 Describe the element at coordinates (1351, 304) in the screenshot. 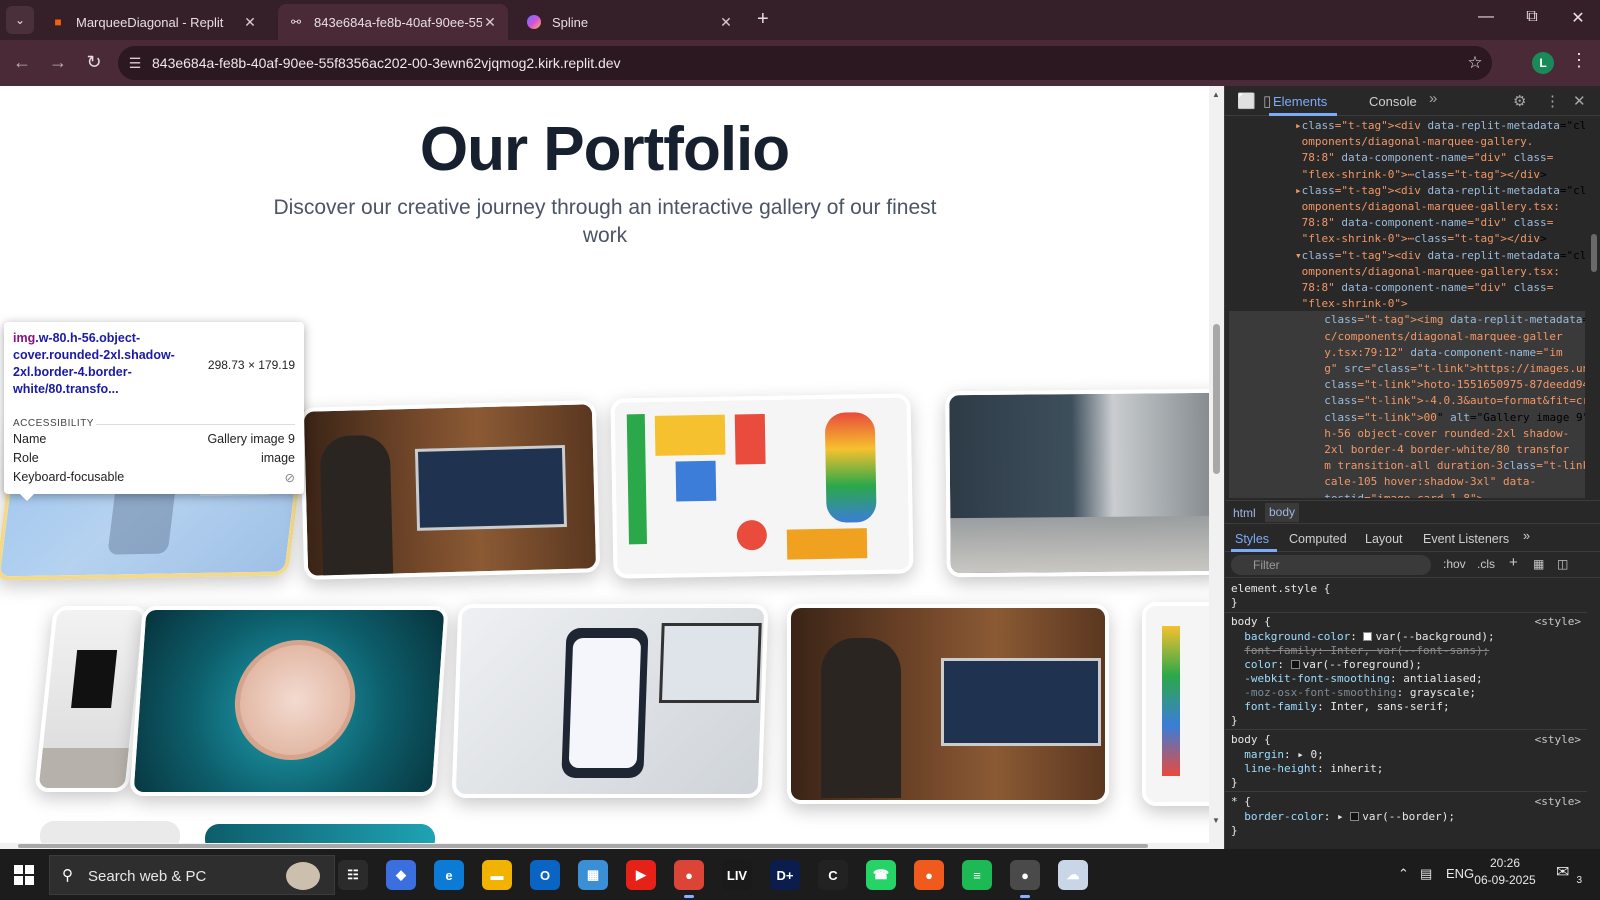

I see `dom-tree-line: "flex-shrink-0">` at that location.